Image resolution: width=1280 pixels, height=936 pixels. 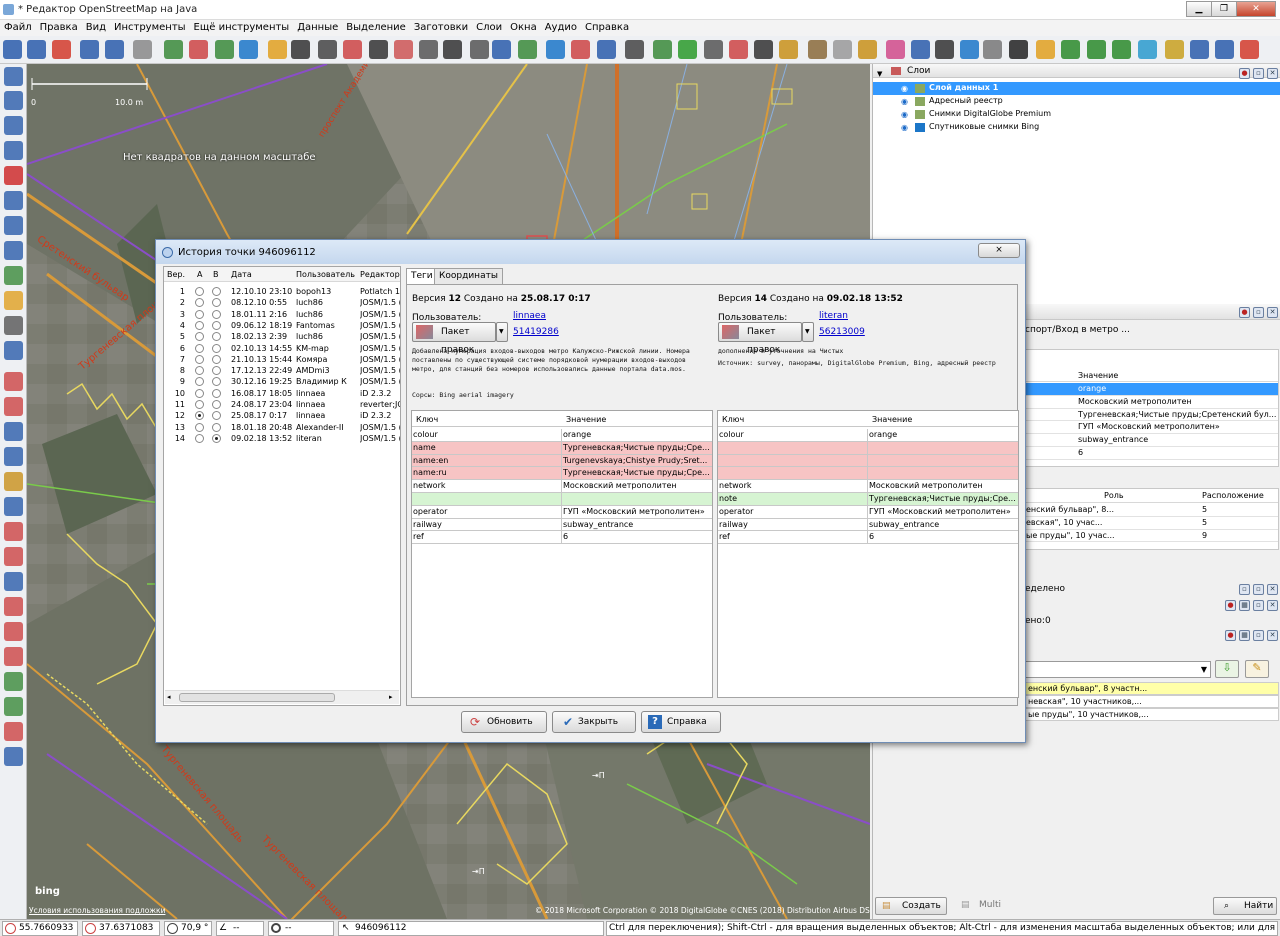 I want to click on changeset-dropdown: ▼, so click(x=502, y=332).